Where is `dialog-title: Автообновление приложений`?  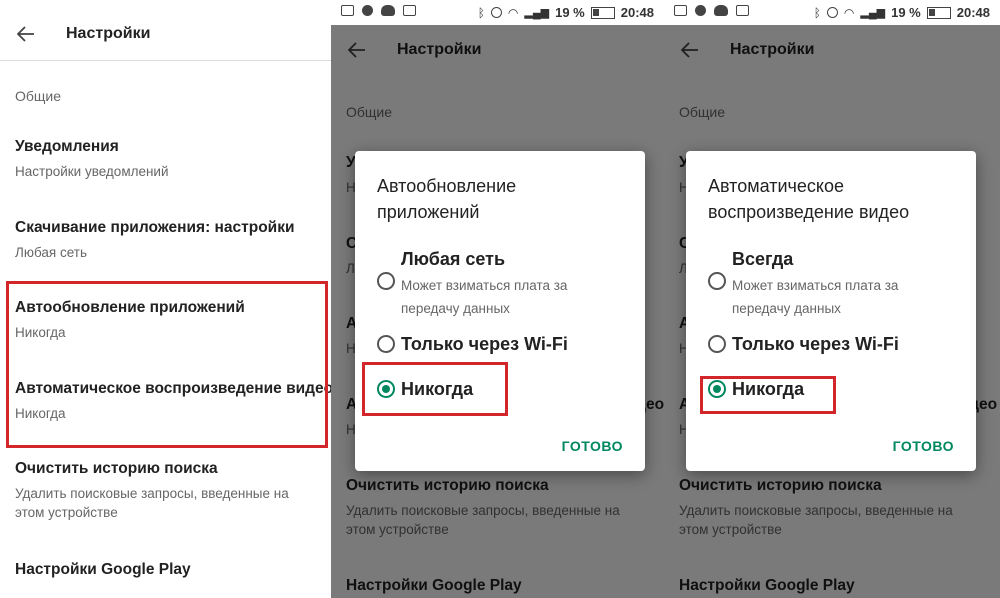
dialog-title: Автообновление приложений is located at coordinates (447, 199).